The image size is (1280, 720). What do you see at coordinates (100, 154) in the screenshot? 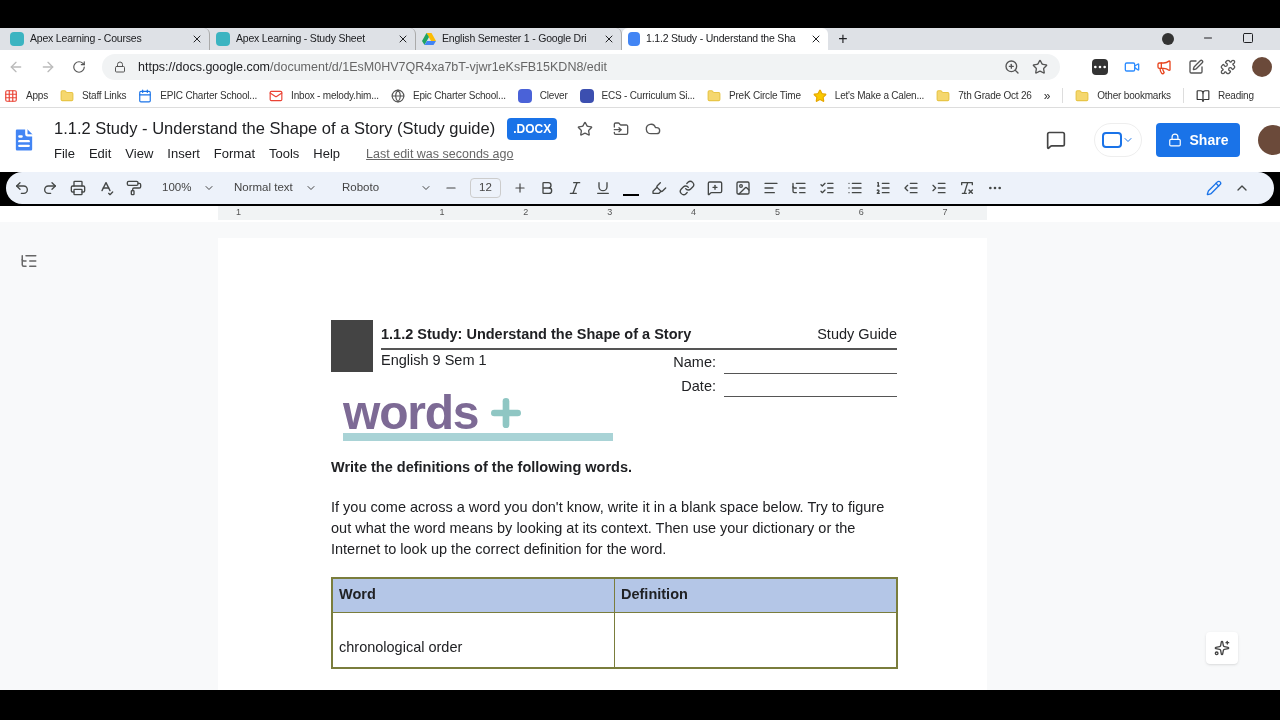
I see `menu-item: Edit` at bounding box center [100, 154].